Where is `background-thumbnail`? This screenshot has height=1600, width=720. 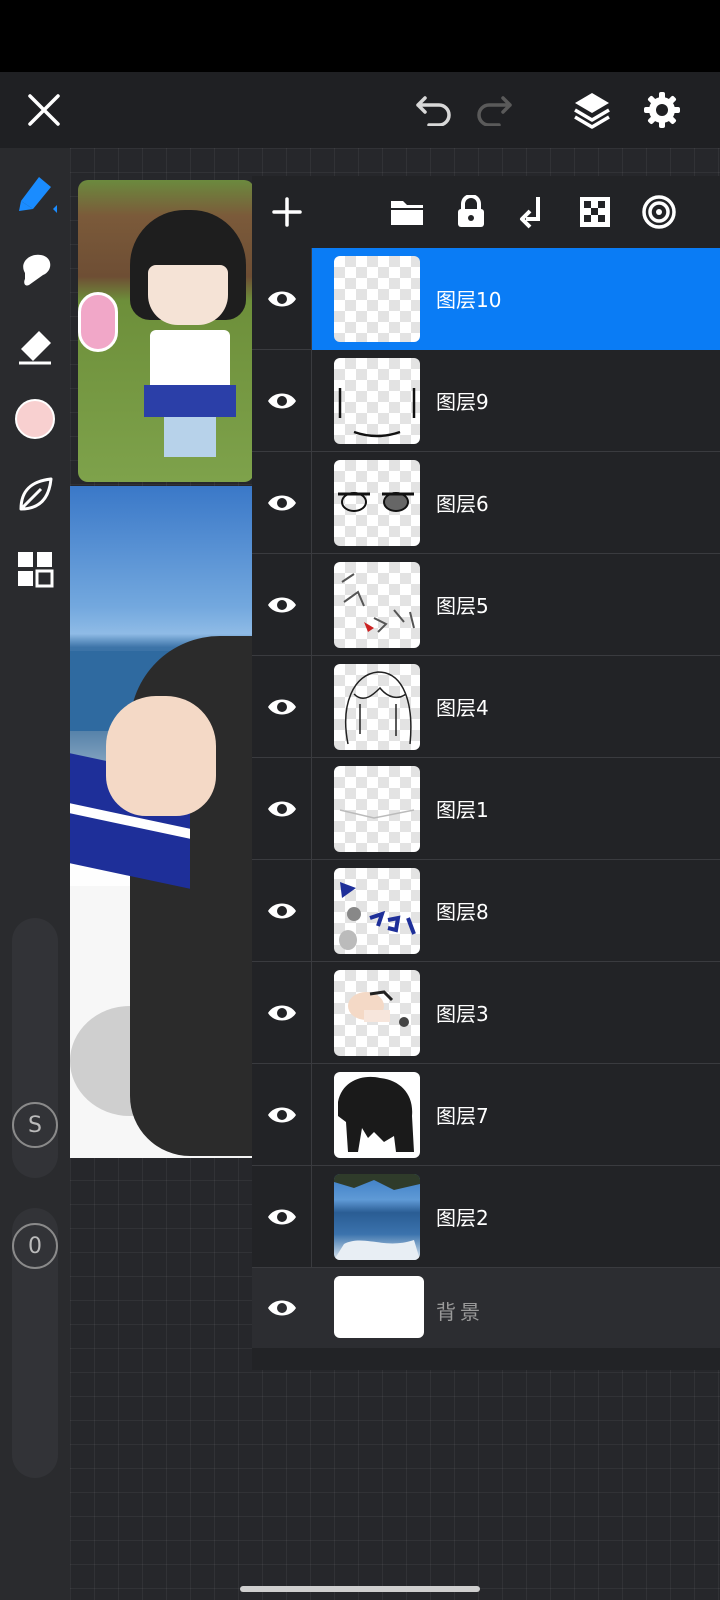 background-thumbnail is located at coordinates (379, 1307).